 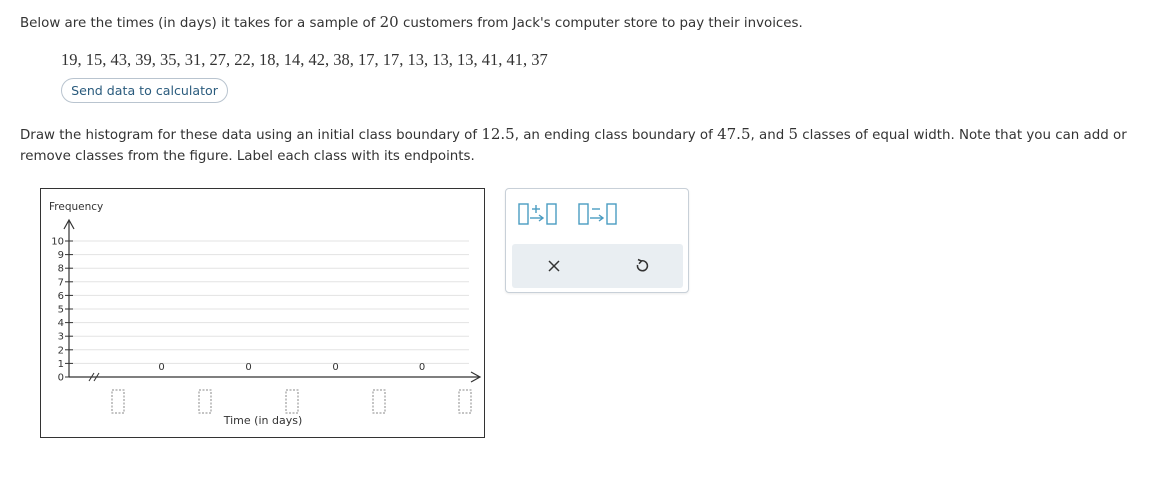 What do you see at coordinates (537, 214) in the screenshot?
I see `add-class-icon` at bounding box center [537, 214].